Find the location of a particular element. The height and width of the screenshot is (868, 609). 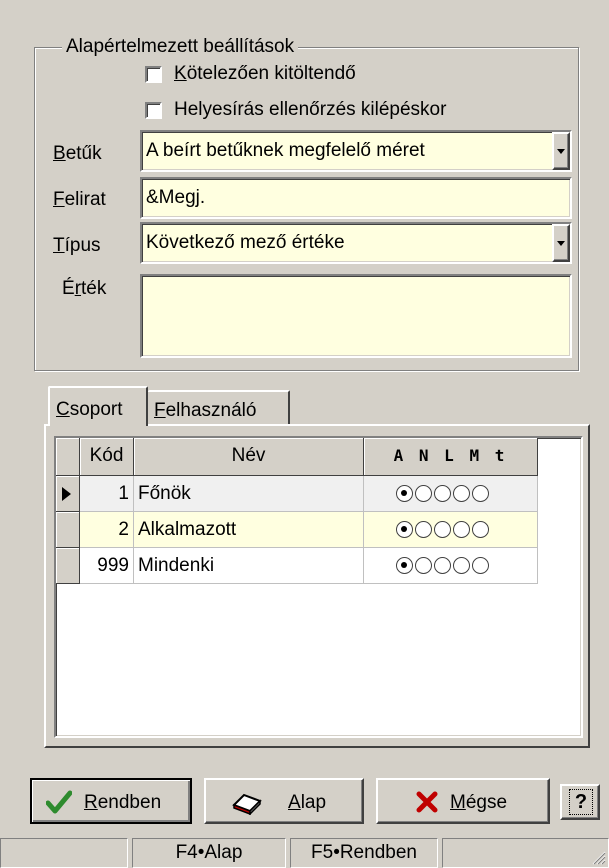

betuk-label-rest: etűk is located at coordinates (83, 153).